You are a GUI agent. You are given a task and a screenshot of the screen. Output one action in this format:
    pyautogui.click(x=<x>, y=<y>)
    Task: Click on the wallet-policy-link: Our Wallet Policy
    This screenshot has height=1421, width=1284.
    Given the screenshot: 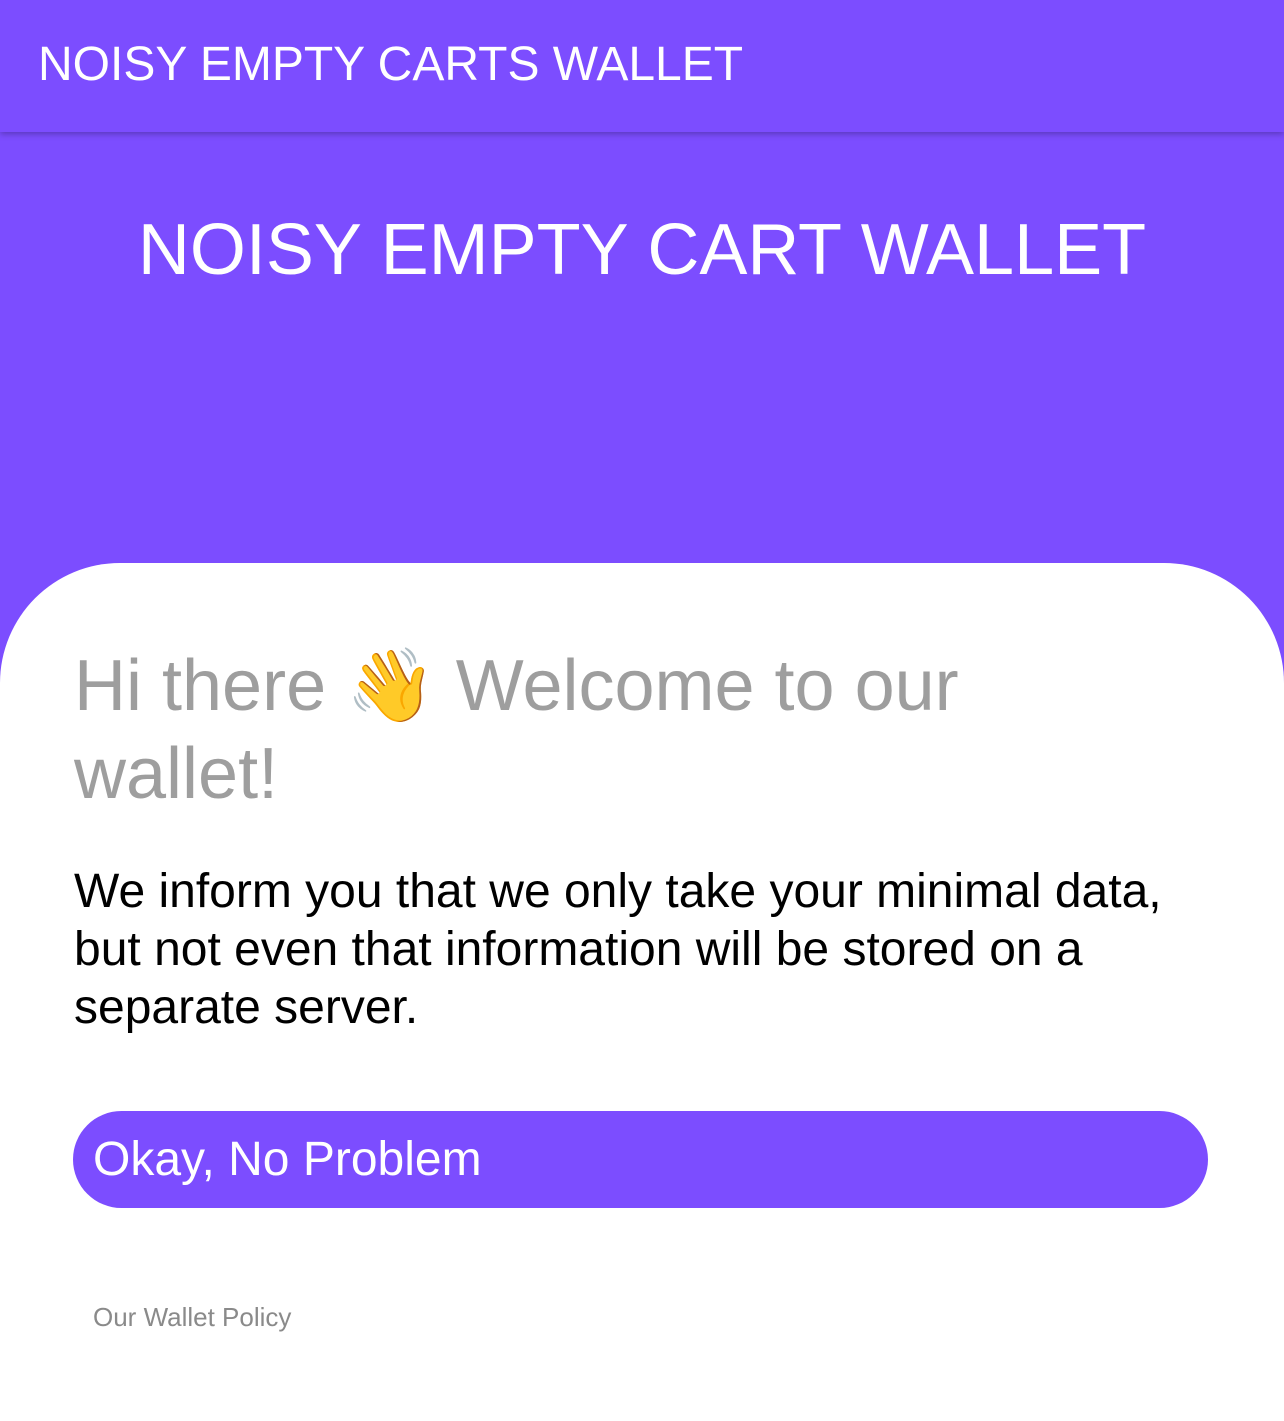 What is the action you would take?
    pyautogui.click(x=192, y=1317)
    